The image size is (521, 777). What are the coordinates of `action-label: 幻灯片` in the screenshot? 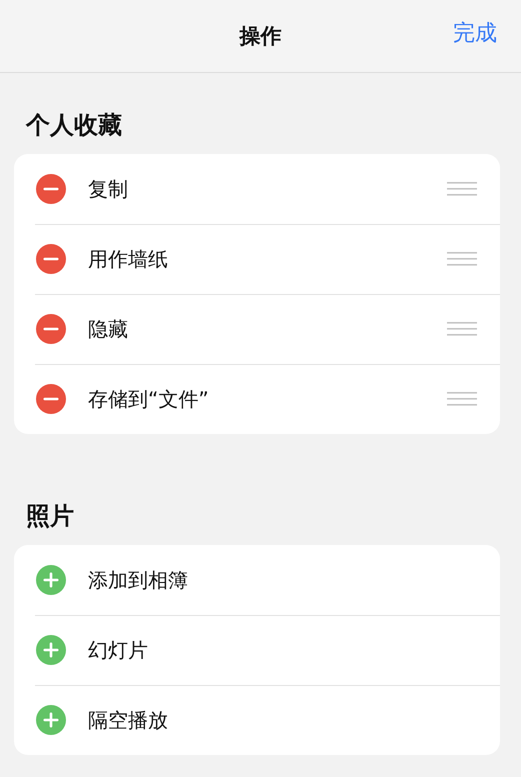 It's located at (118, 650).